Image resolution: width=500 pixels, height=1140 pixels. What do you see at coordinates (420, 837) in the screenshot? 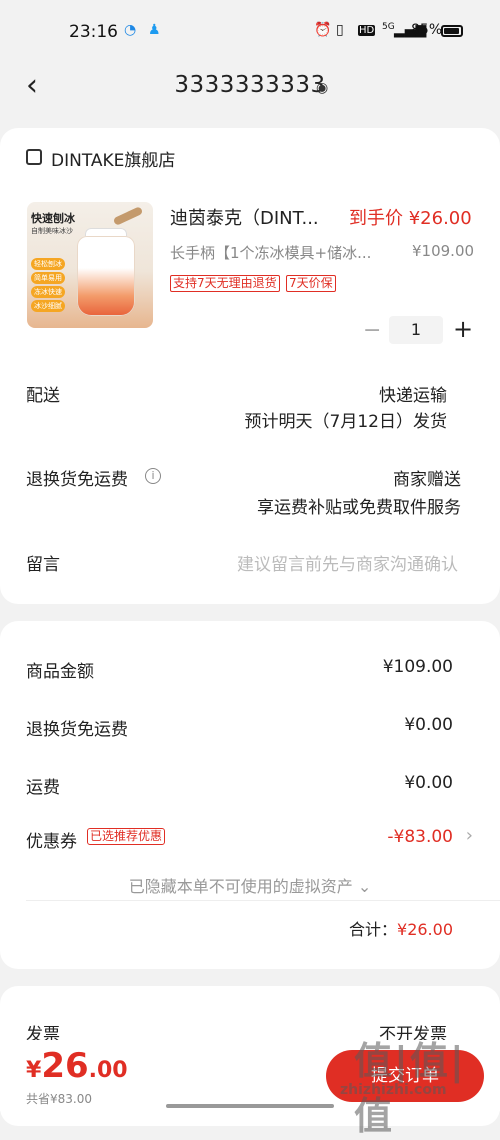
I see `coupon-value: -¥83.00` at bounding box center [420, 837].